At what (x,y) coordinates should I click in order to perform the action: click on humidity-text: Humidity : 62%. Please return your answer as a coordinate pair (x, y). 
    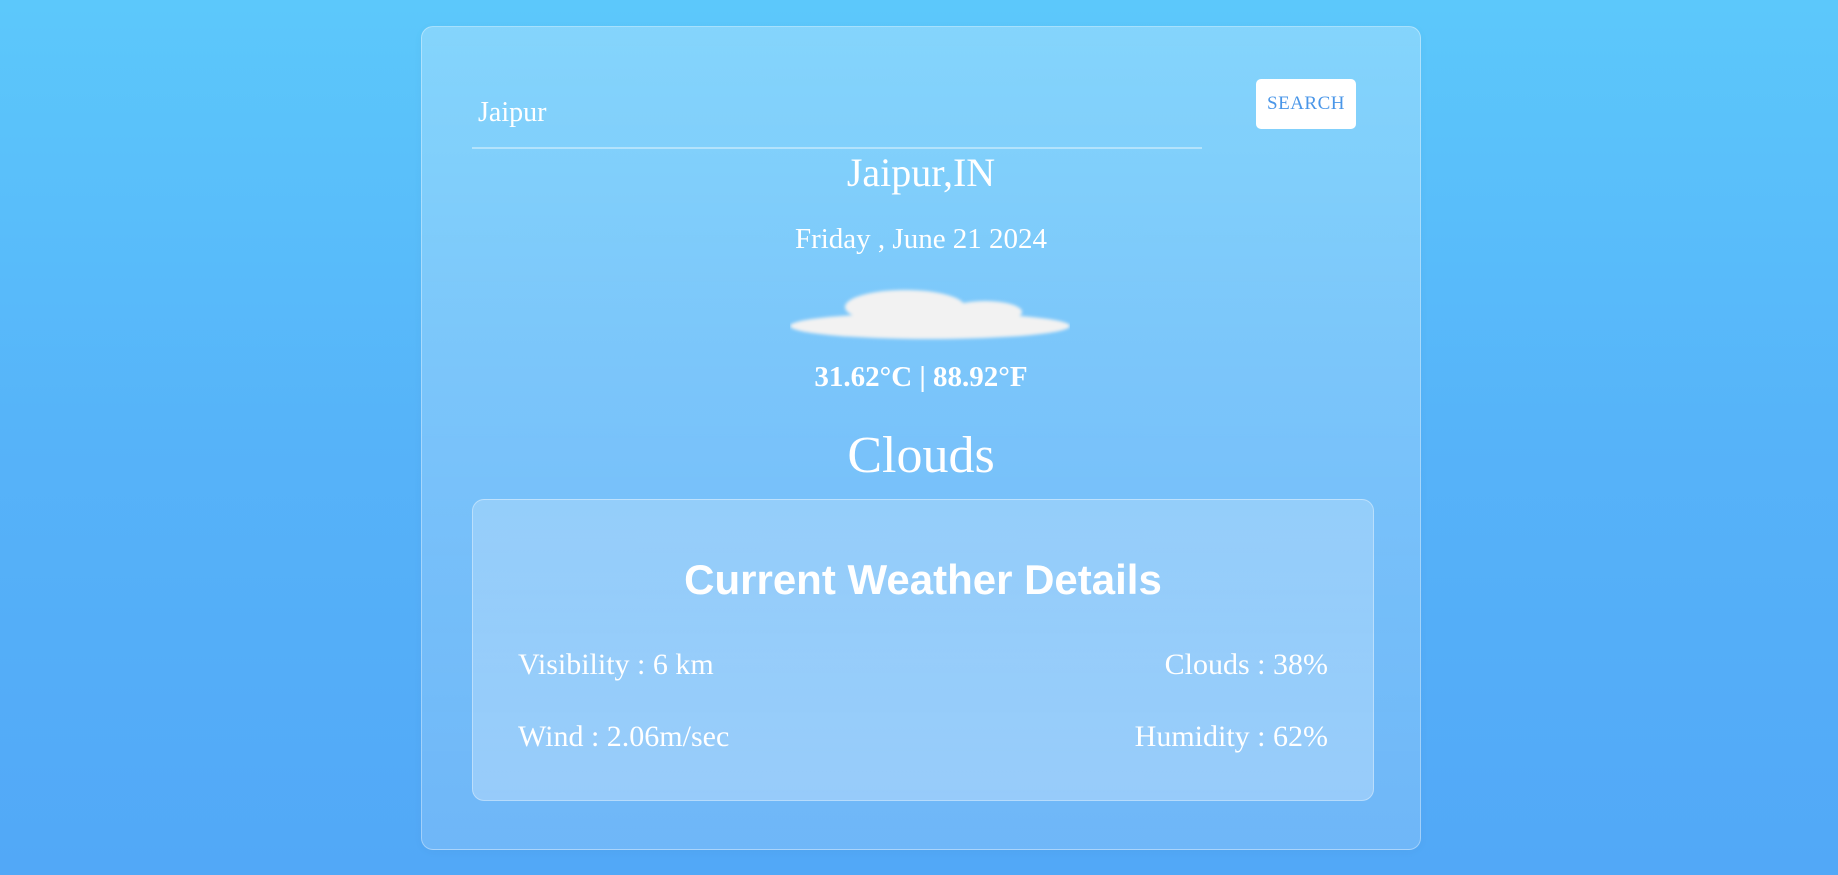
    Looking at the image, I should click on (1231, 736).